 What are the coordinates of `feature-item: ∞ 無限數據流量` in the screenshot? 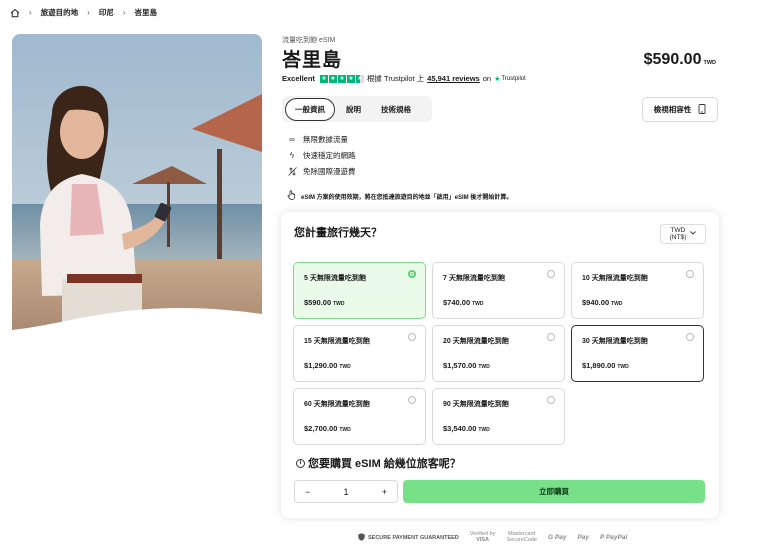 It's located at (321, 139).